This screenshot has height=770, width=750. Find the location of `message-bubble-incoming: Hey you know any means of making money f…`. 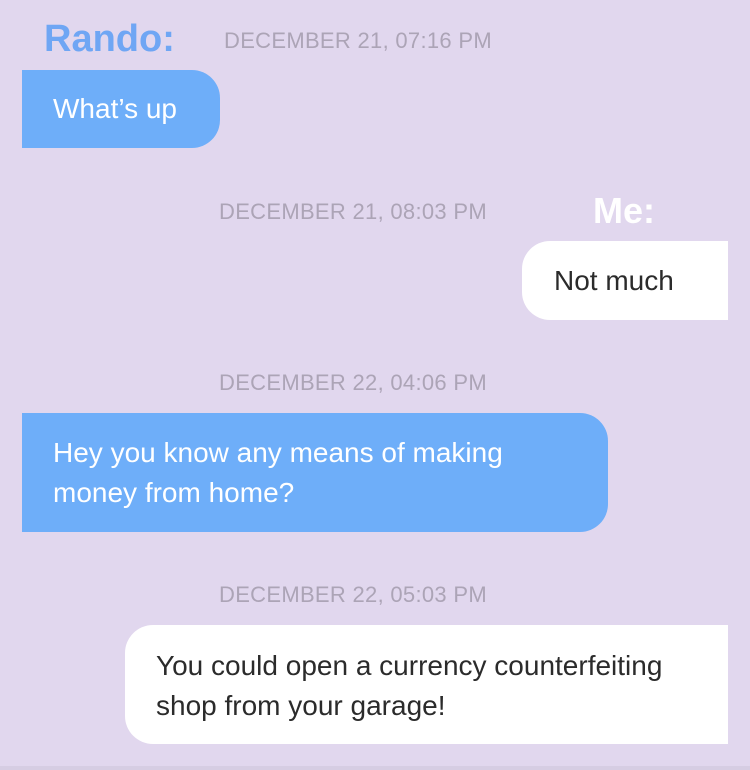

message-bubble-incoming: Hey you know any means of making money f… is located at coordinates (315, 472).